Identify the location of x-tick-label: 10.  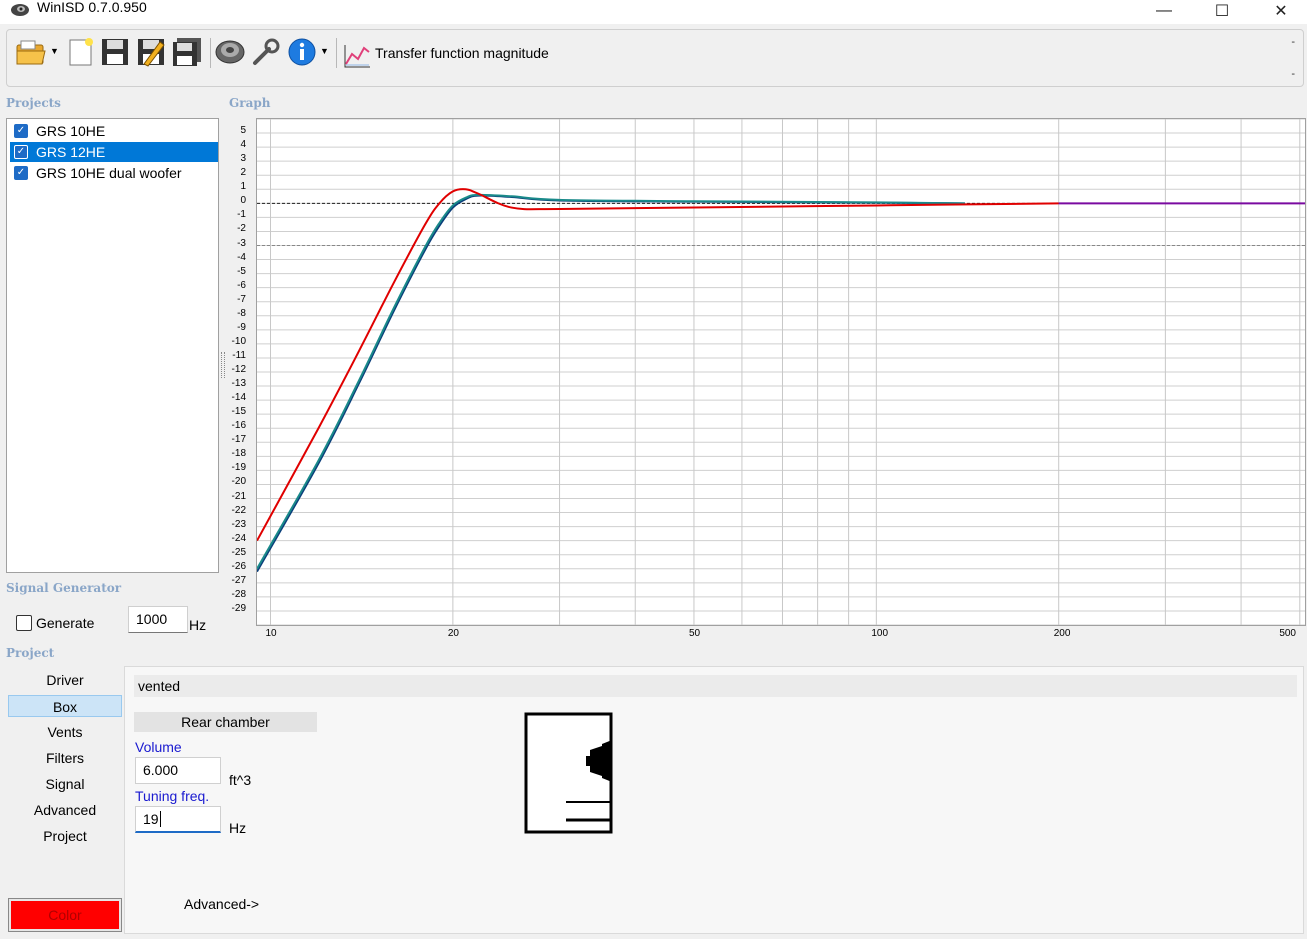
(271, 633).